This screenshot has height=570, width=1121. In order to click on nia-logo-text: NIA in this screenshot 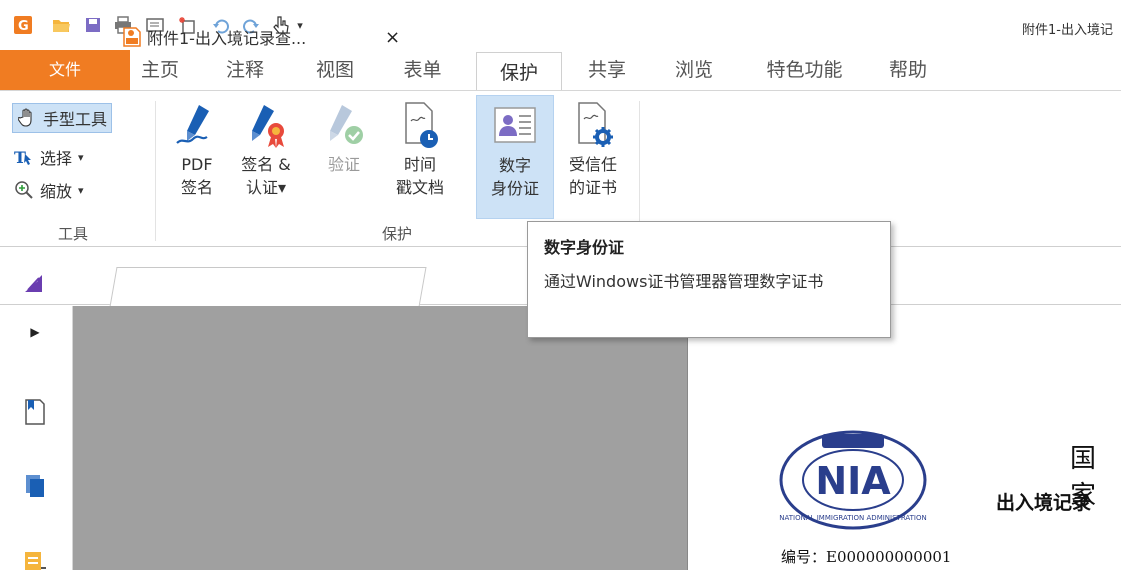, I will do `click(853, 481)`.